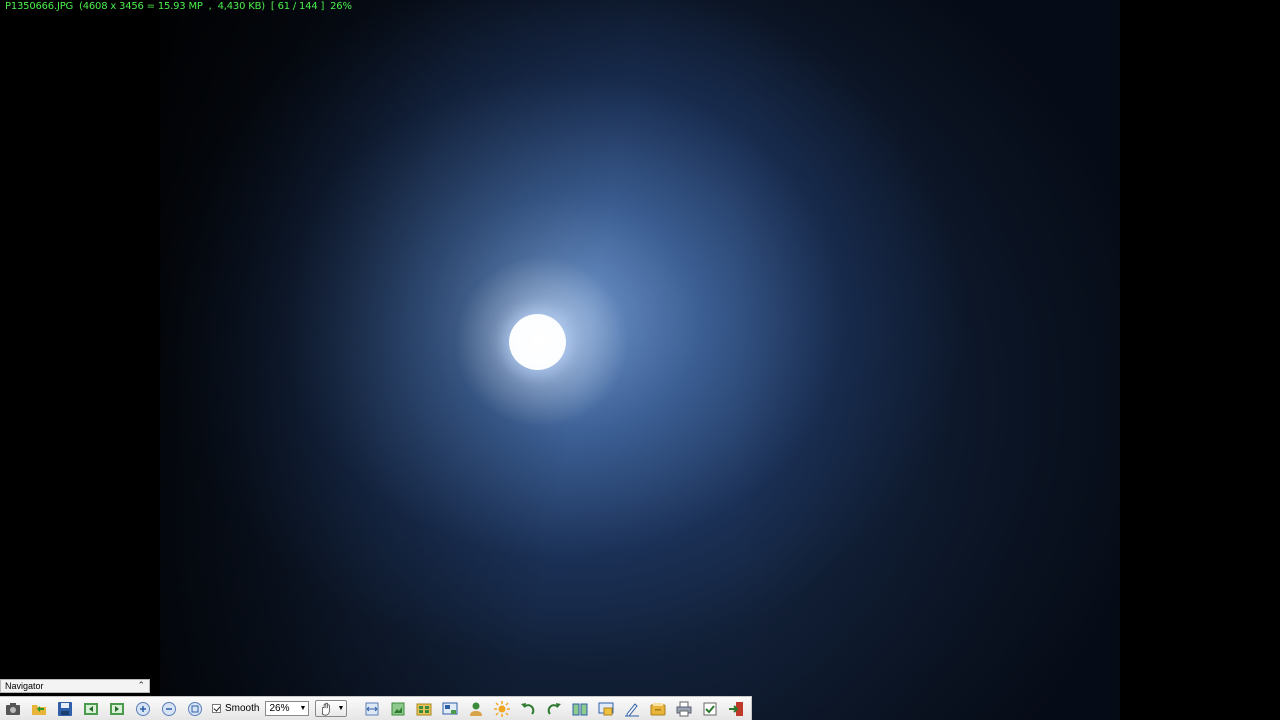 Image resolution: width=1280 pixels, height=720 pixels. What do you see at coordinates (554, 709) in the screenshot?
I see `rotate-right-icon` at bounding box center [554, 709].